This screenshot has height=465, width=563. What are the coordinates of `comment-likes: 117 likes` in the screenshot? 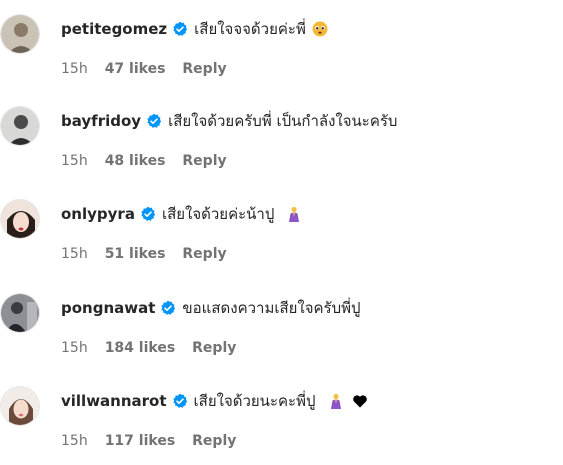 It's located at (140, 441).